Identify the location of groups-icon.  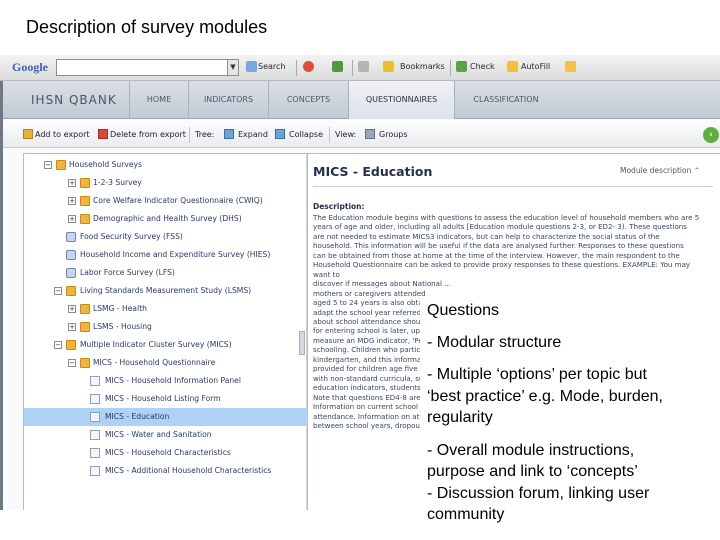
(370, 134).